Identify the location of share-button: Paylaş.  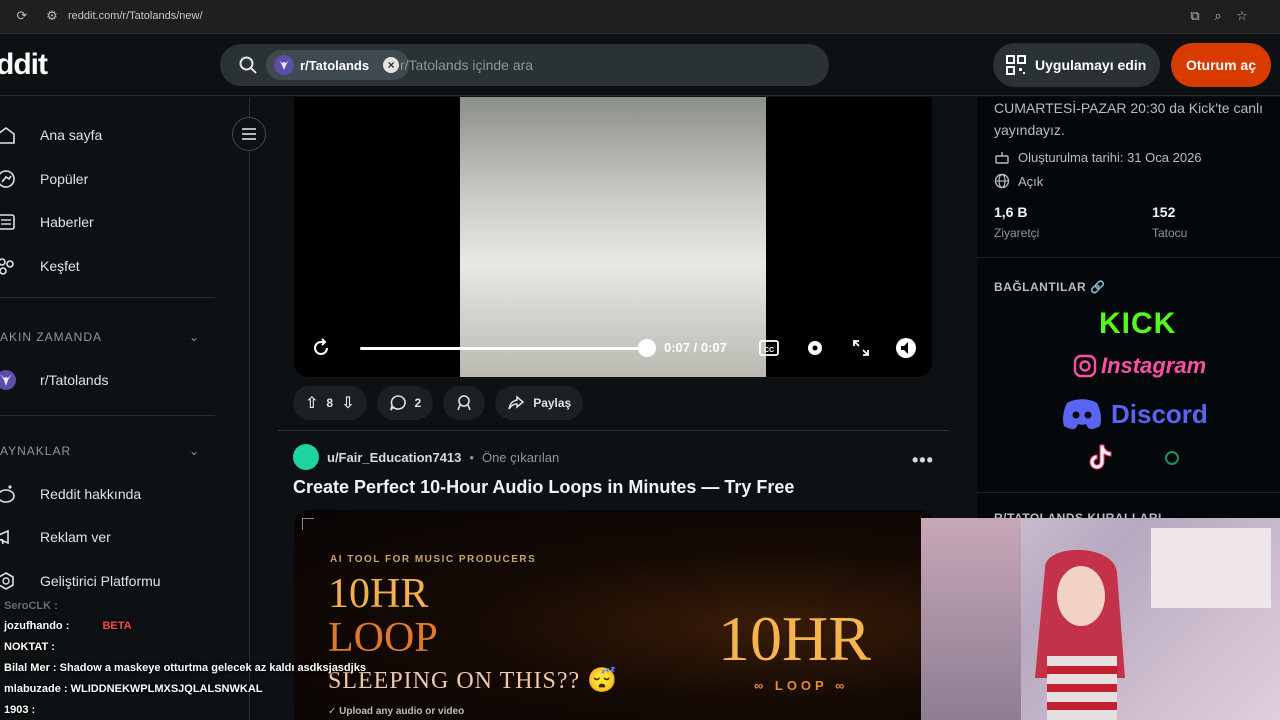
(539, 403).